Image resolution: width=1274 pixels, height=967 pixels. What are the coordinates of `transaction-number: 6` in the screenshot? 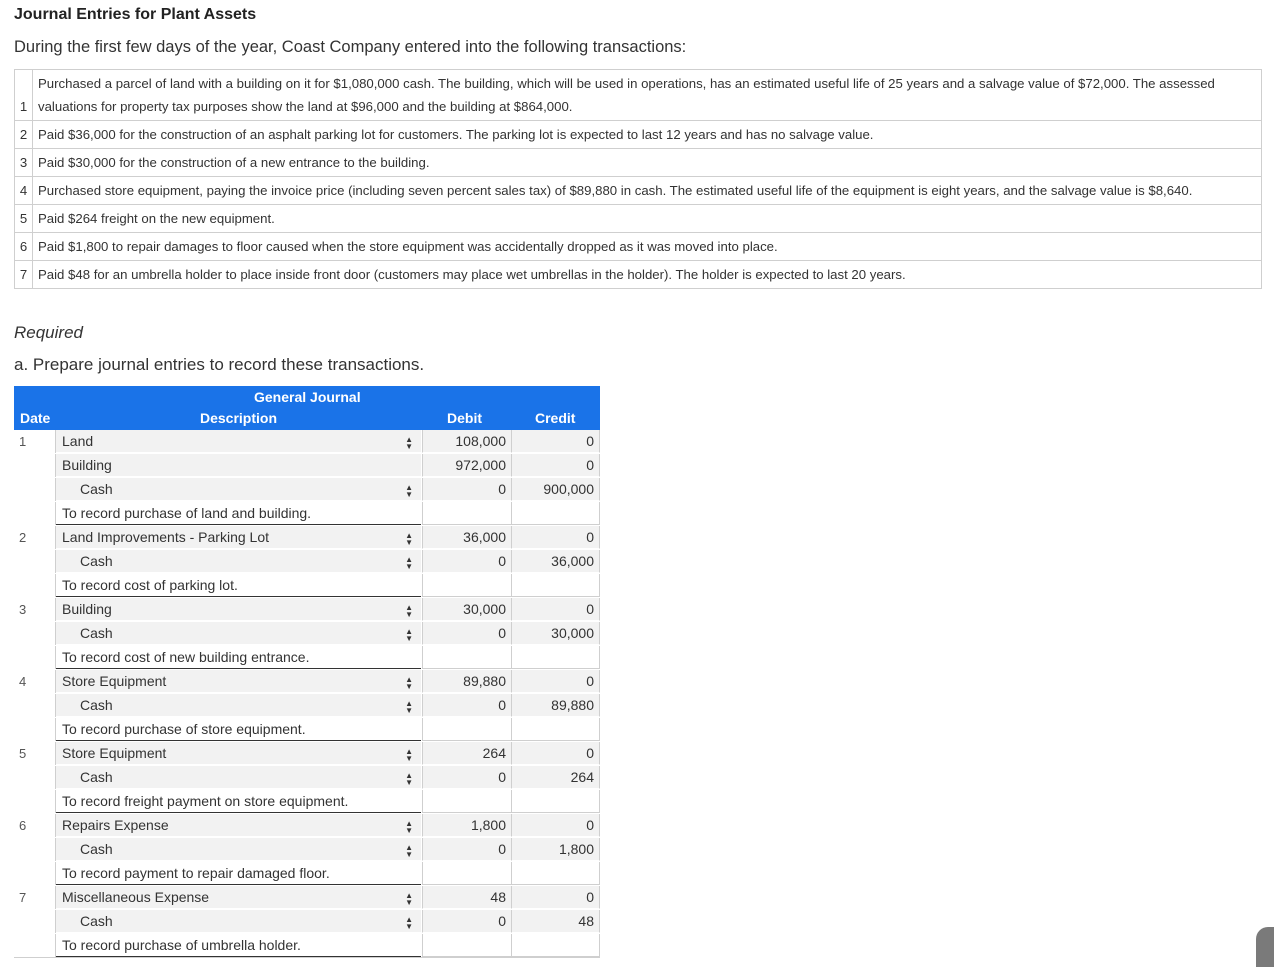 It's located at (23, 246).